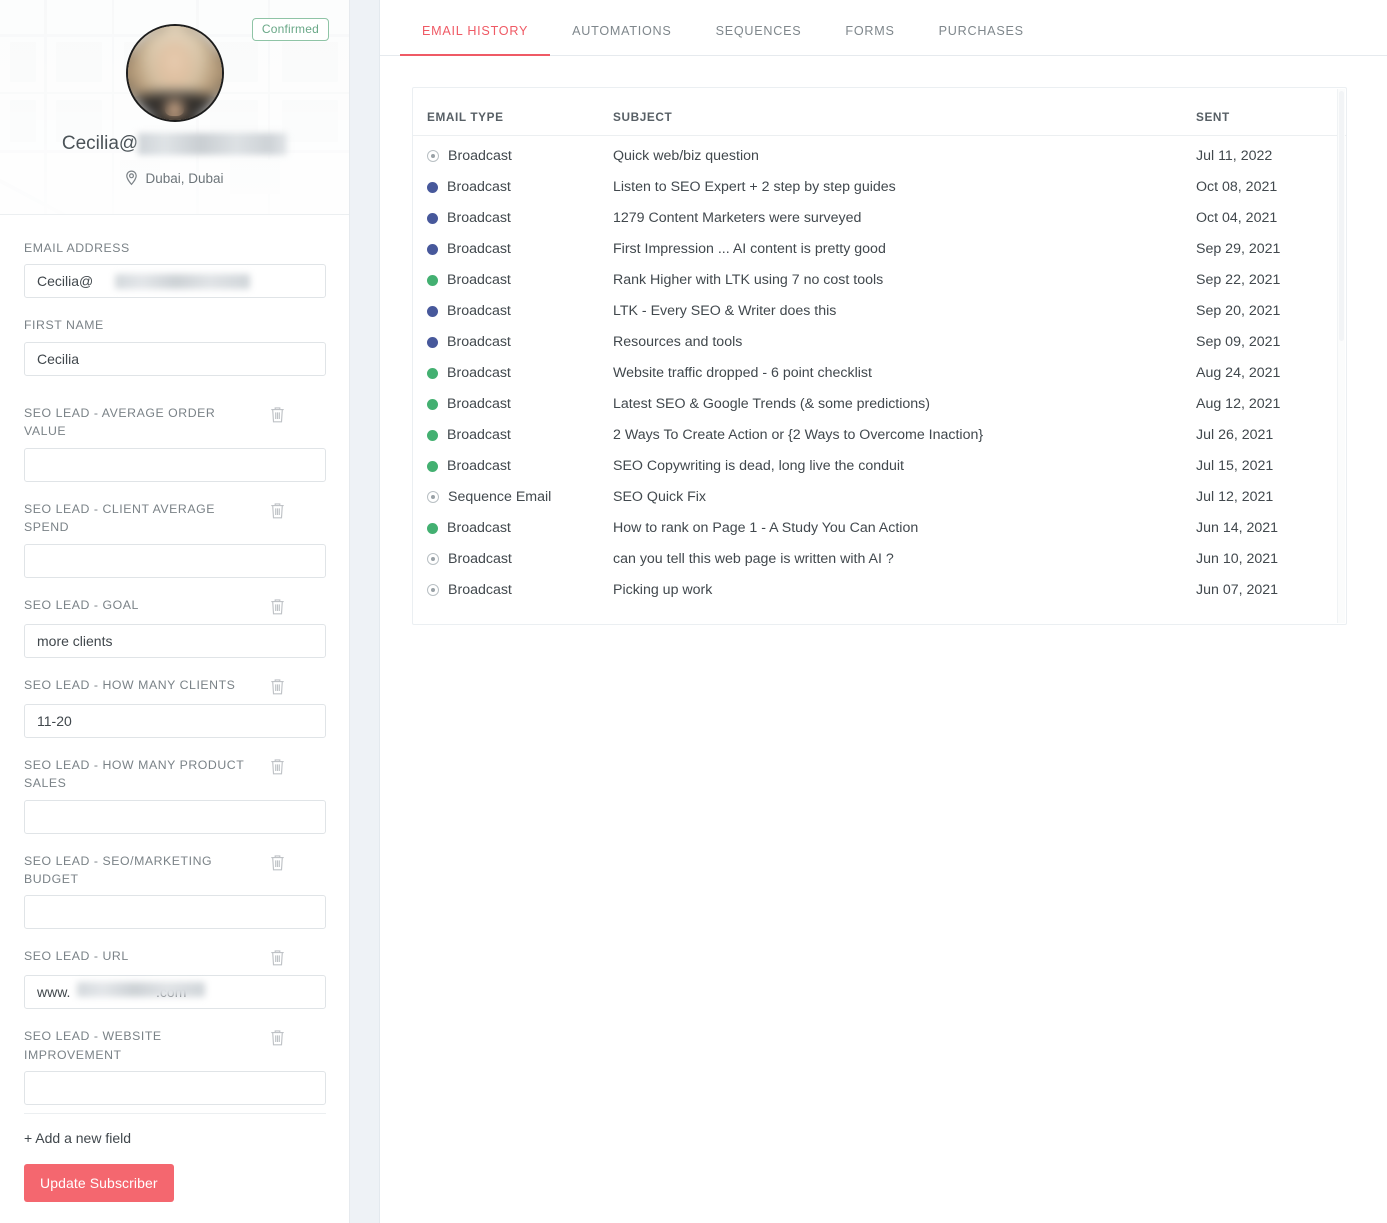 This screenshot has height=1223, width=1387. Describe the element at coordinates (213, 144) in the screenshot. I see `profile-email-domain-redacted: ceciliaclason.com` at that location.